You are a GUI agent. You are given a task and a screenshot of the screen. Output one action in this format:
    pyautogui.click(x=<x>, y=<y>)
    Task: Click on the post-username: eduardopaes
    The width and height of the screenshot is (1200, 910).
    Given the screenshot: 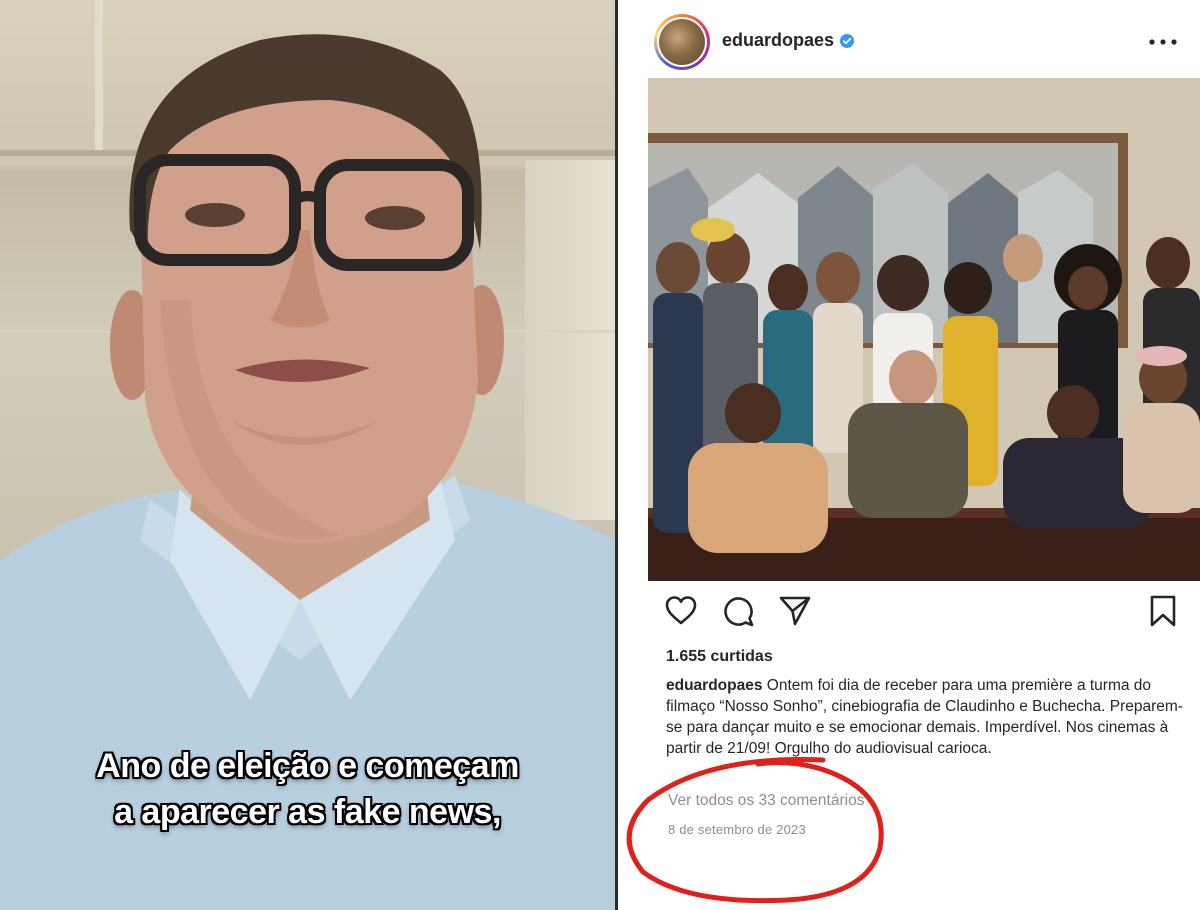 What is the action you would take?
    pyautogui.click(x=778, y=40)
    